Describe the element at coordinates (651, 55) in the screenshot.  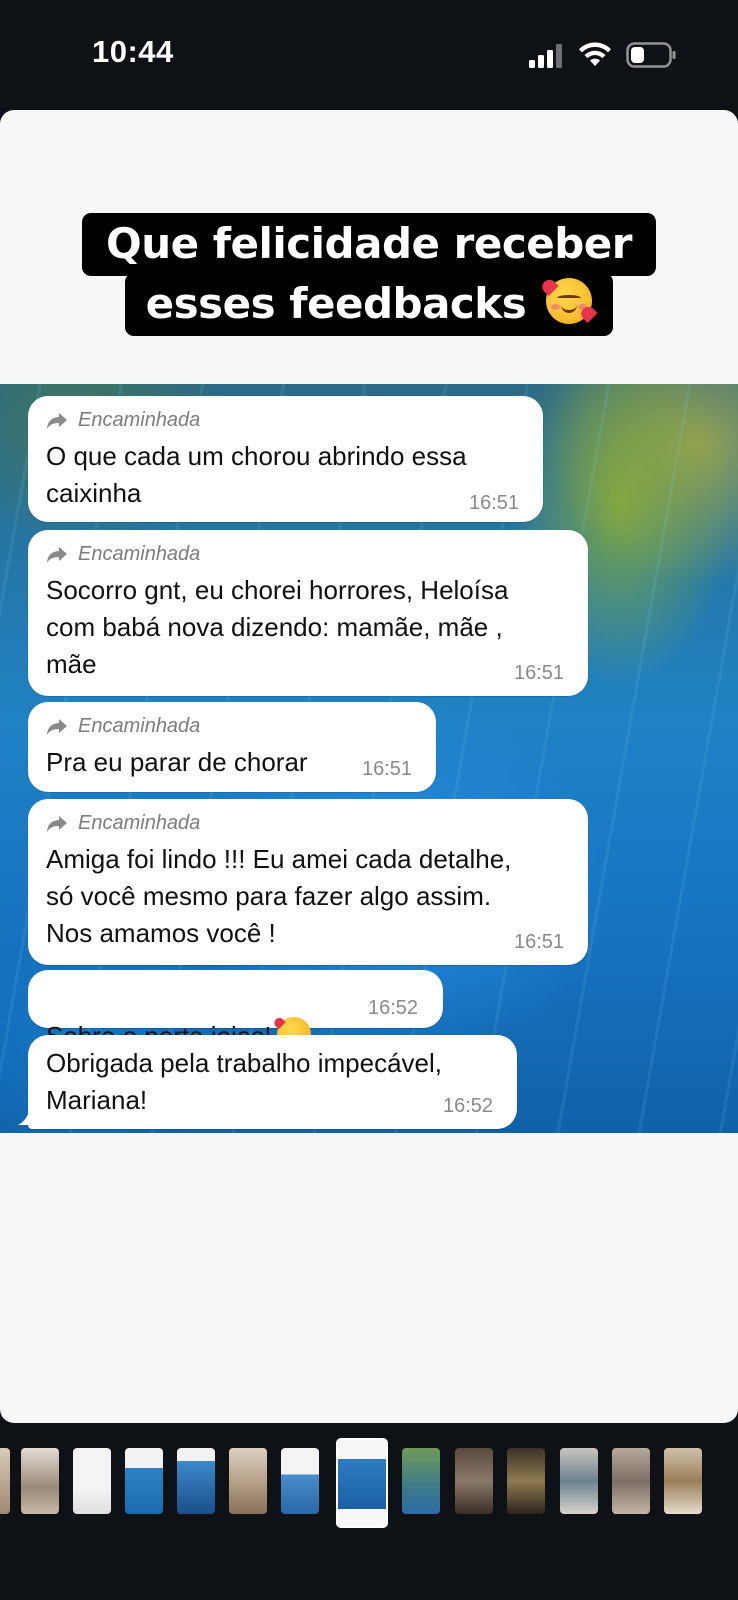
I see `battery-icon` at that location.